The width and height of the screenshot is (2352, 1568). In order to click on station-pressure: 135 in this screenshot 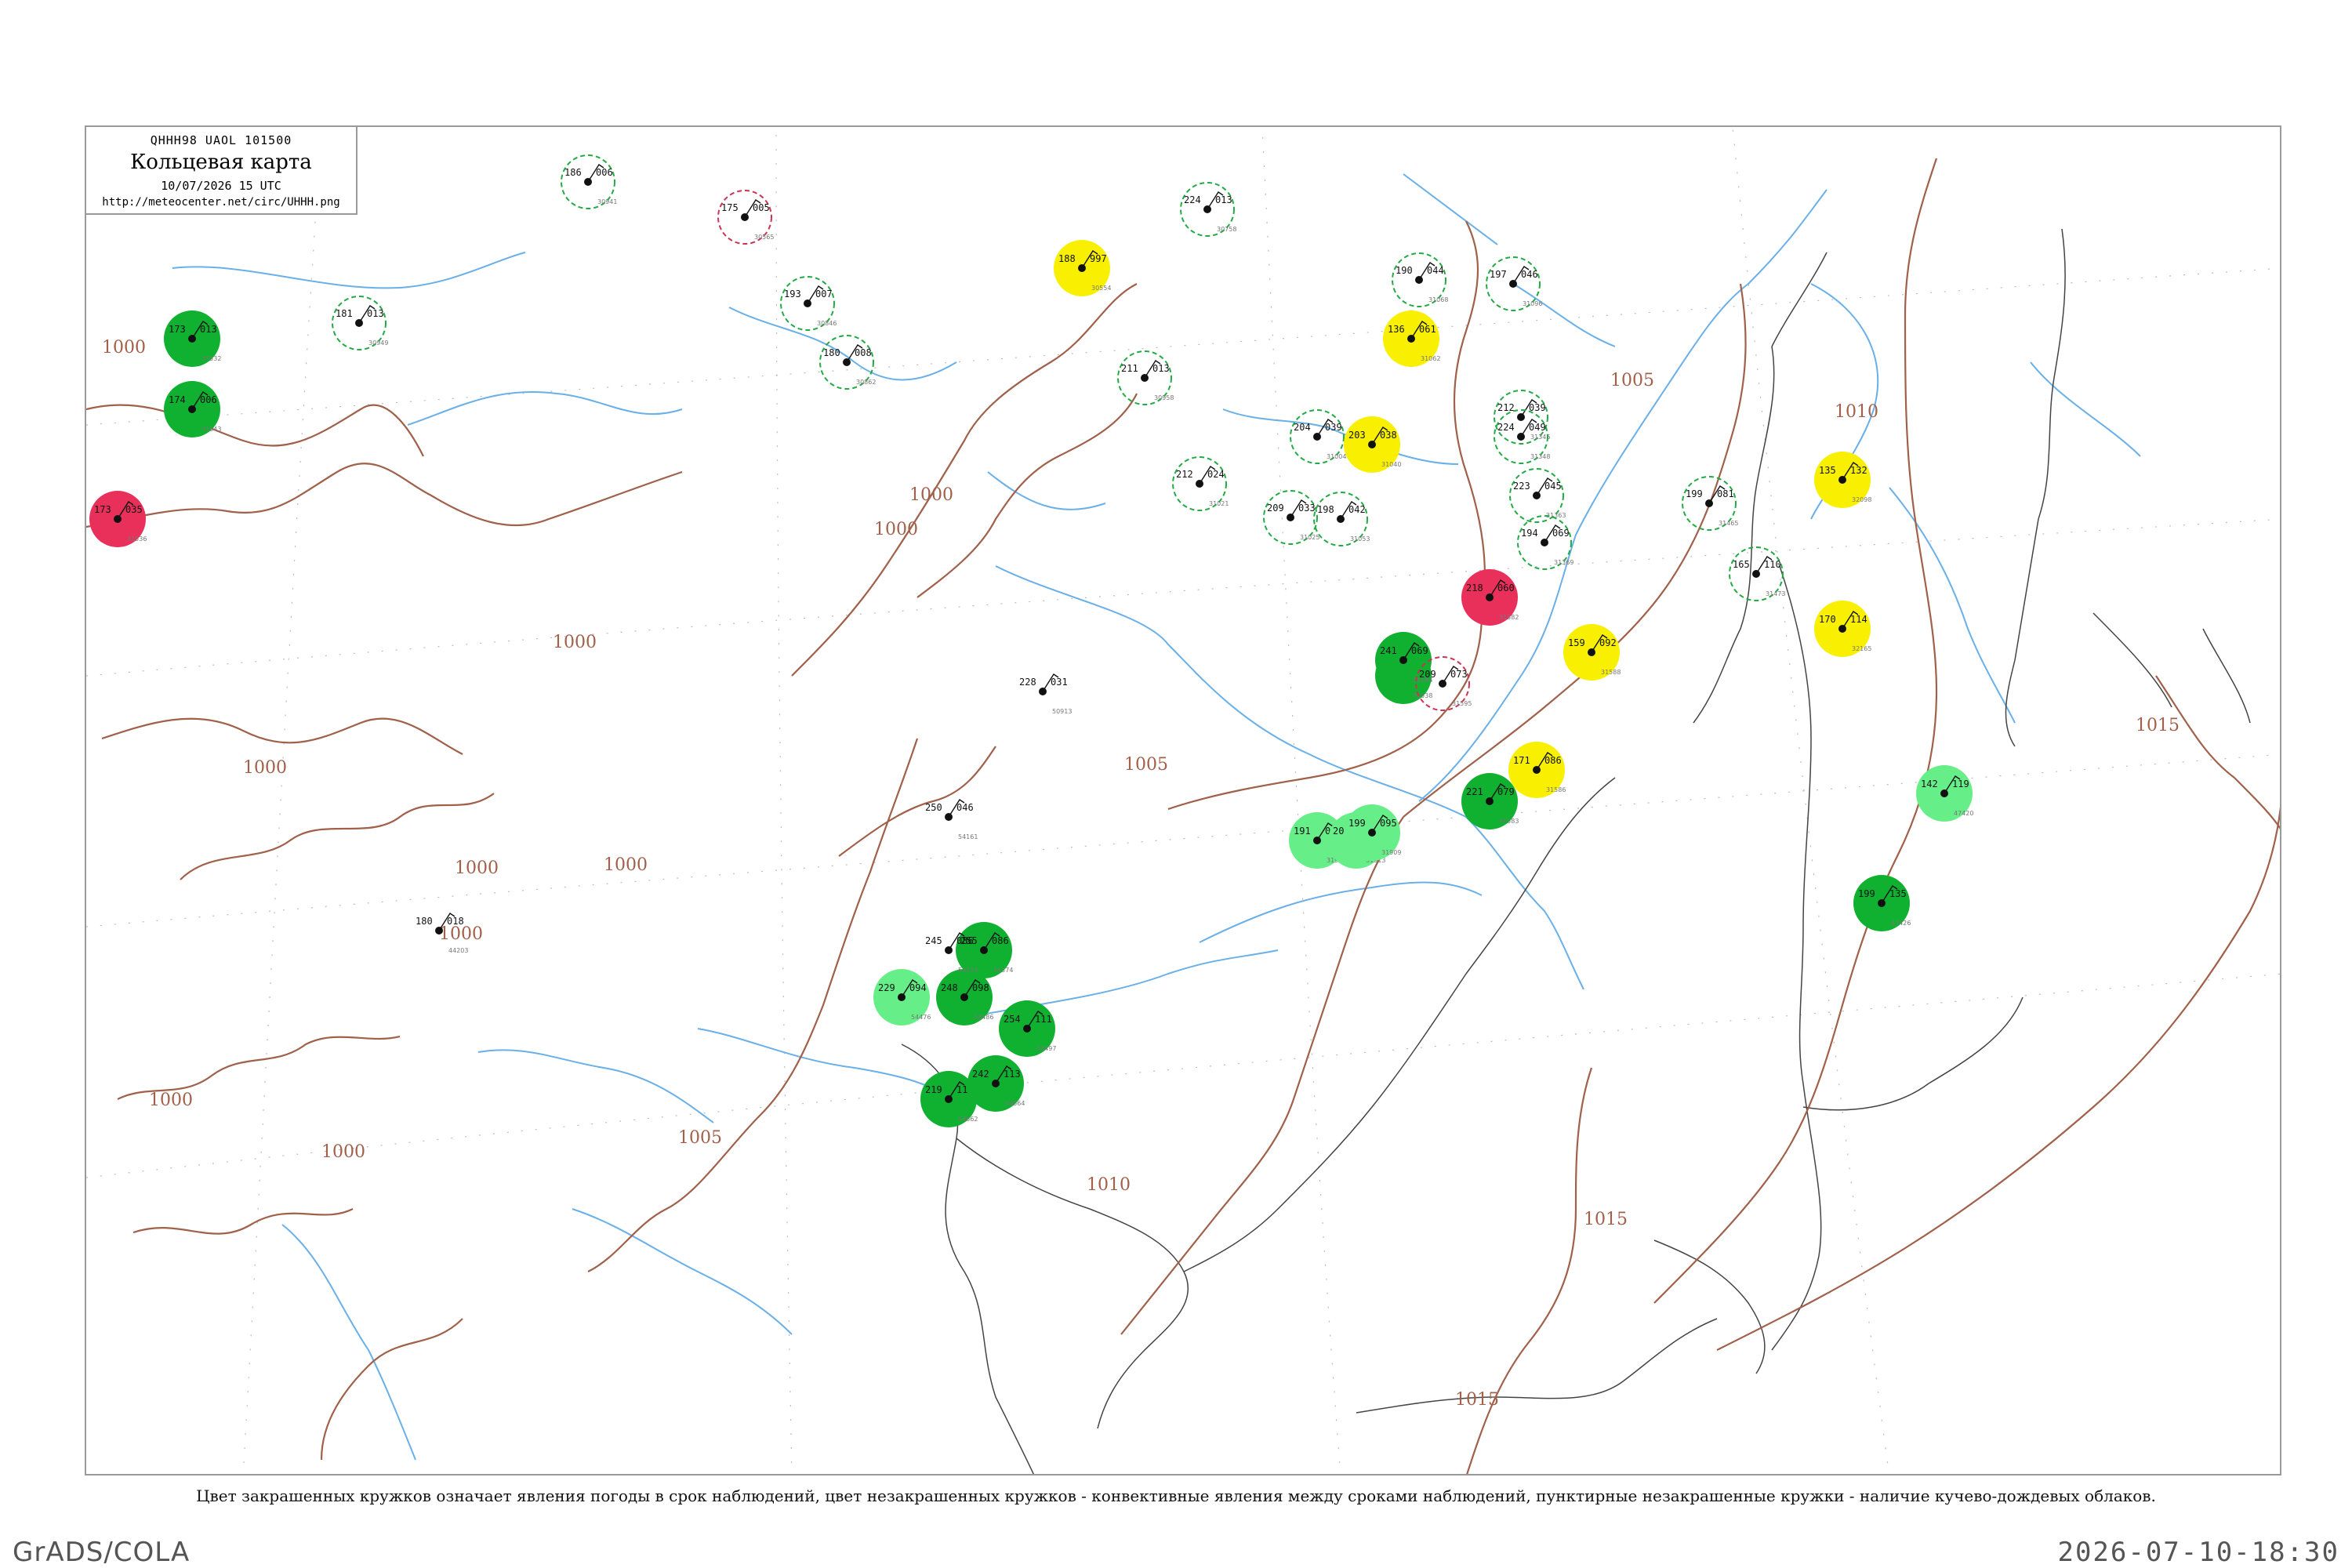, I will do `click(1898, 893)`.